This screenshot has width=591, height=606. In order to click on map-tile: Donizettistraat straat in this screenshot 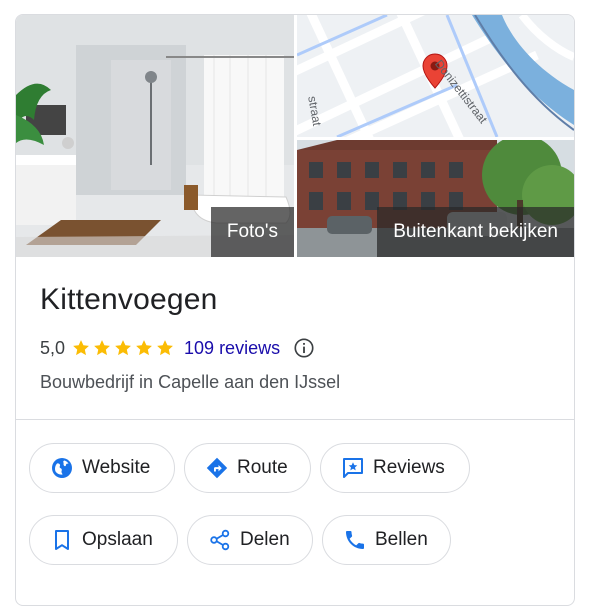, I will do `click(435, 76)`.